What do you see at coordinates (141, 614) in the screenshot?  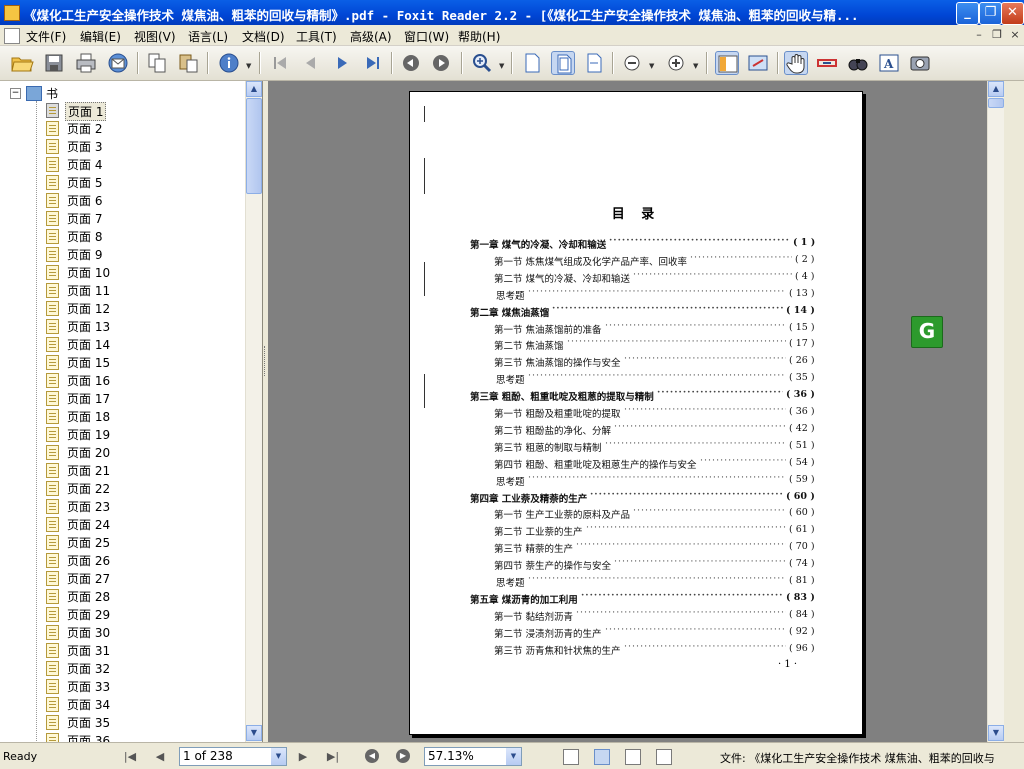 I see `bookmark-item: 页面 29` at bounding box center [141, 614].